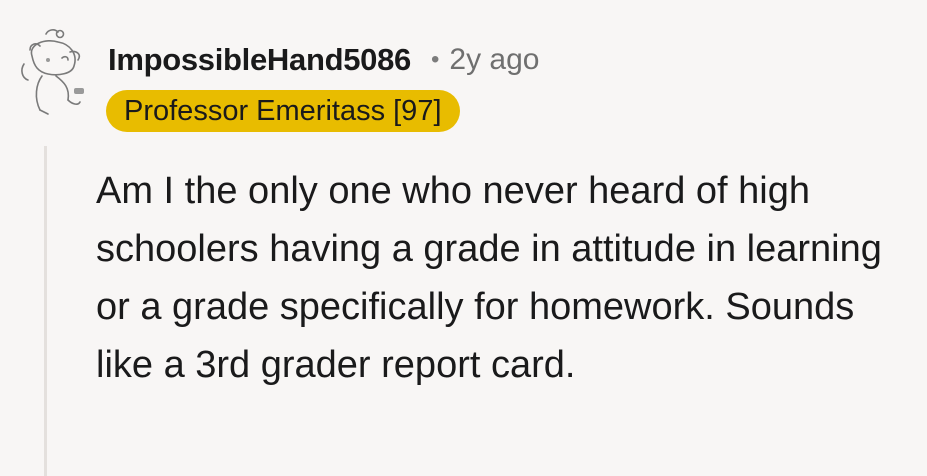 This screenshot has height=476, width=927. Describe the element at coordinates (283, 111) in the screenshot. I see `user-flair-badge: Professor Emeritass [97]` at that location.